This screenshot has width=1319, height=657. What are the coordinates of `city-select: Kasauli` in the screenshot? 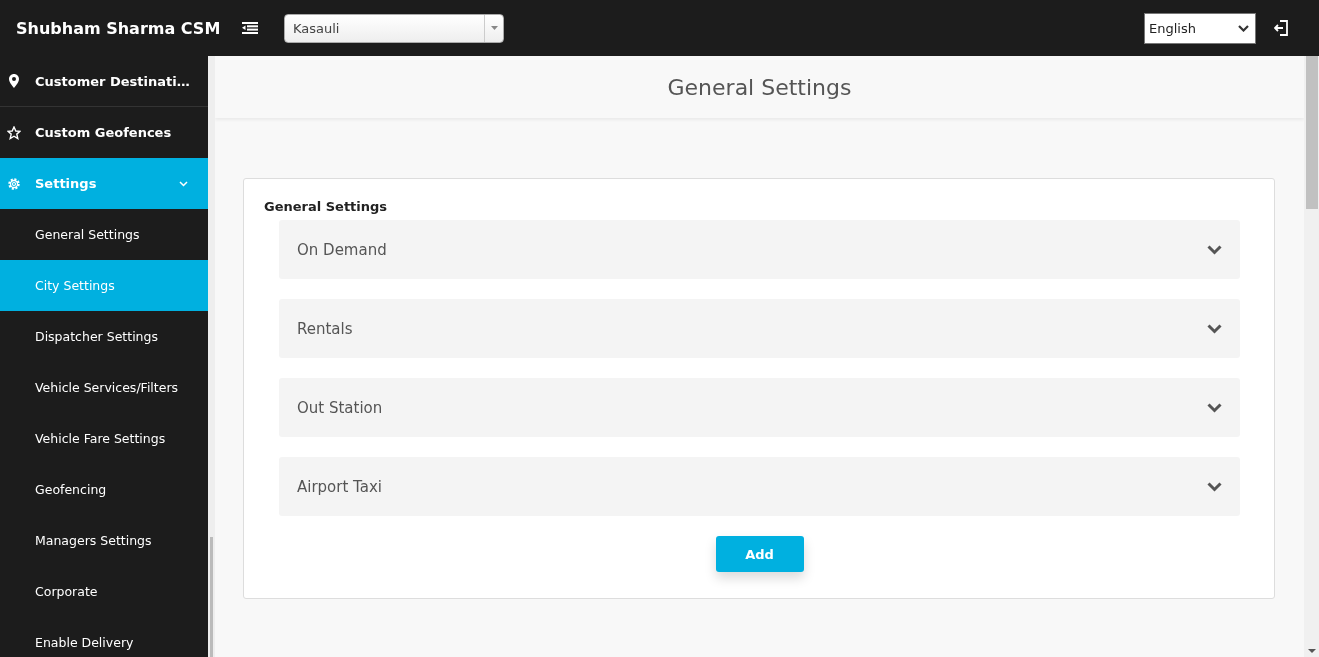 It's located at (394, 28).